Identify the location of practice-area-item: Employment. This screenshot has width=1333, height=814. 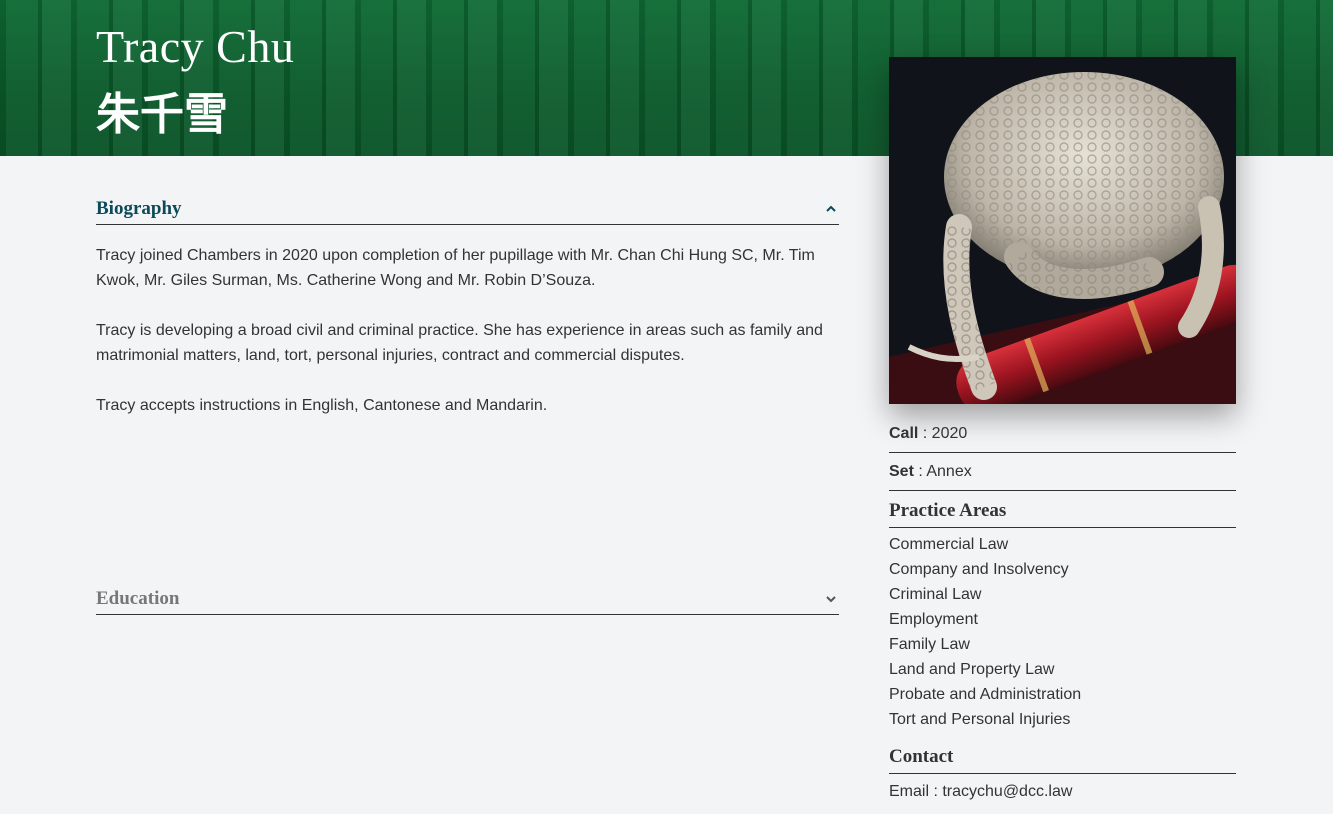
(933, 619).